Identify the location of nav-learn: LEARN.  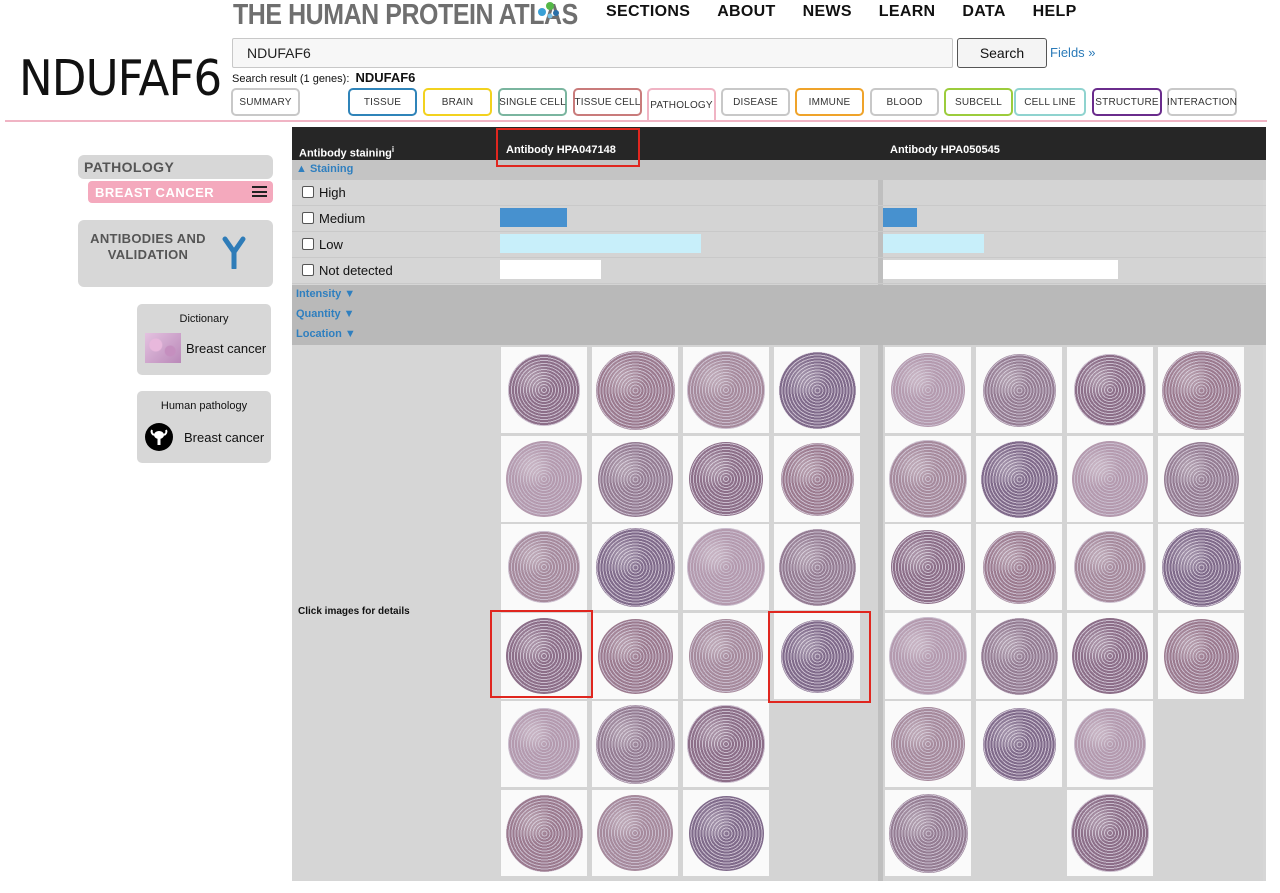
(907, 12).